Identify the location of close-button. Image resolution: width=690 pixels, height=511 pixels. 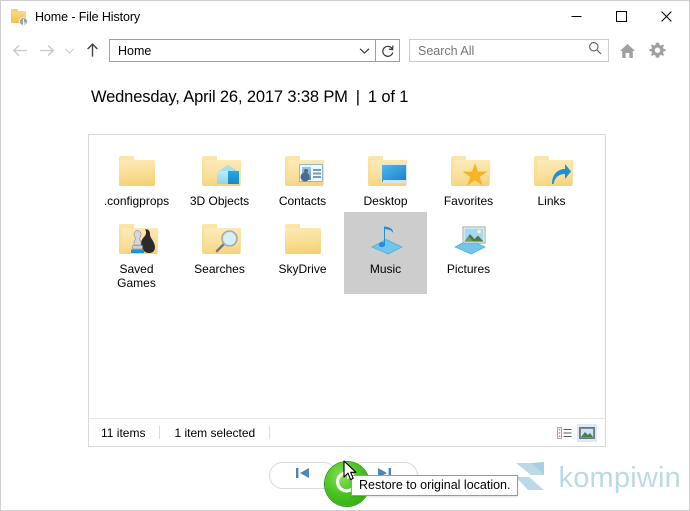
(666, 16).